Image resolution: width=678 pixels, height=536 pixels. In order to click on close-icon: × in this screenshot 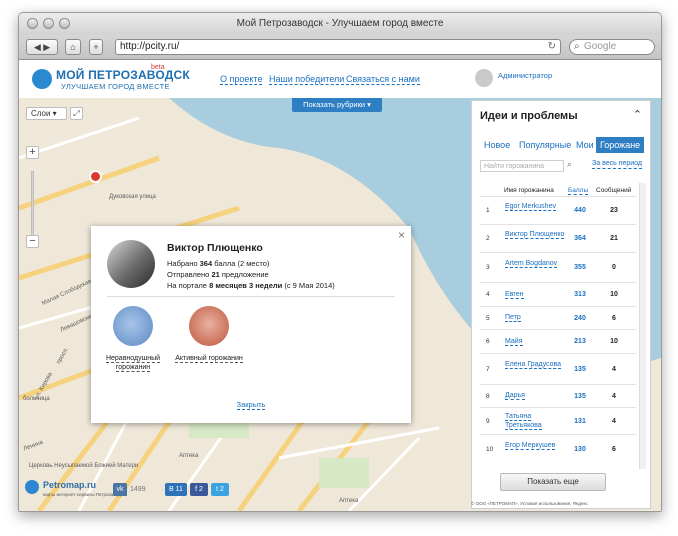, I will do `click(401, 235)`.